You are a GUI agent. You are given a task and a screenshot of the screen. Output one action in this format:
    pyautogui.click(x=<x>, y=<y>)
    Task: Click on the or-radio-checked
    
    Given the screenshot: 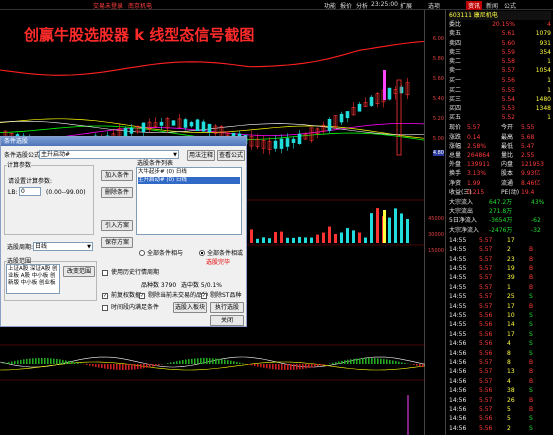 What is the action you would take?
    pyautogui.click(x=202, y=253)
    